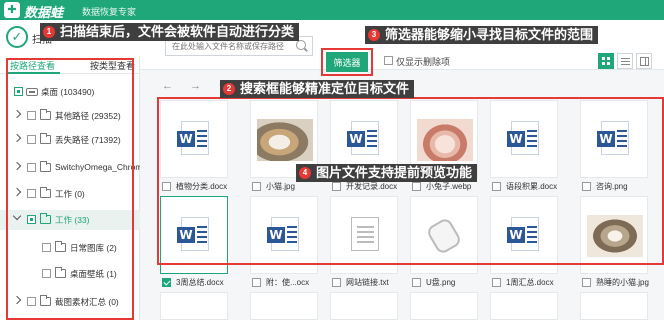 The height and width of the screenshot is (320, 664). I want to click on annotation-1: 1 扫描结束后，文件会被软件自动进行分类, so click(170, 32).